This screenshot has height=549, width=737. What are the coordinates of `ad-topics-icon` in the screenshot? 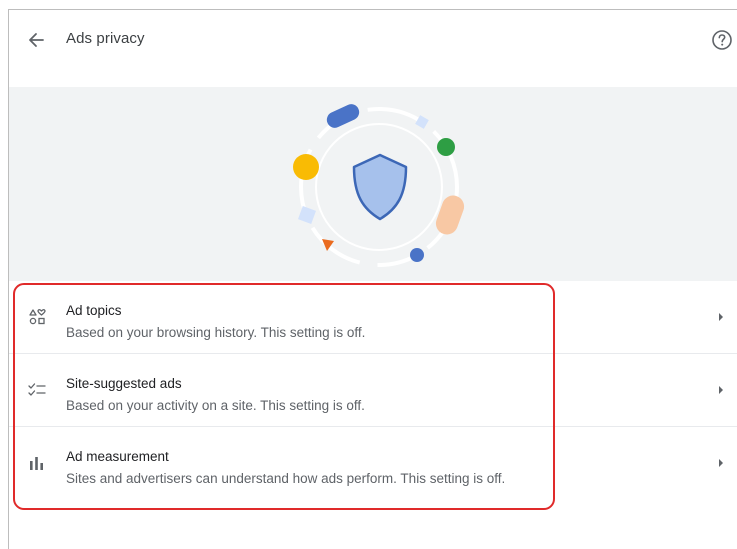 It's located at (37, 317).